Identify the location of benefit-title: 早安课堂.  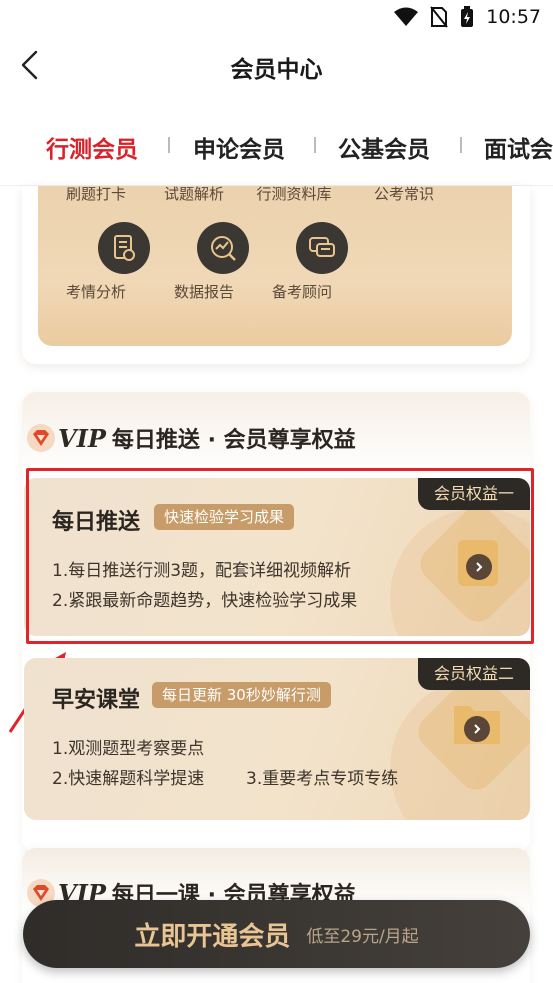
(96, 700).